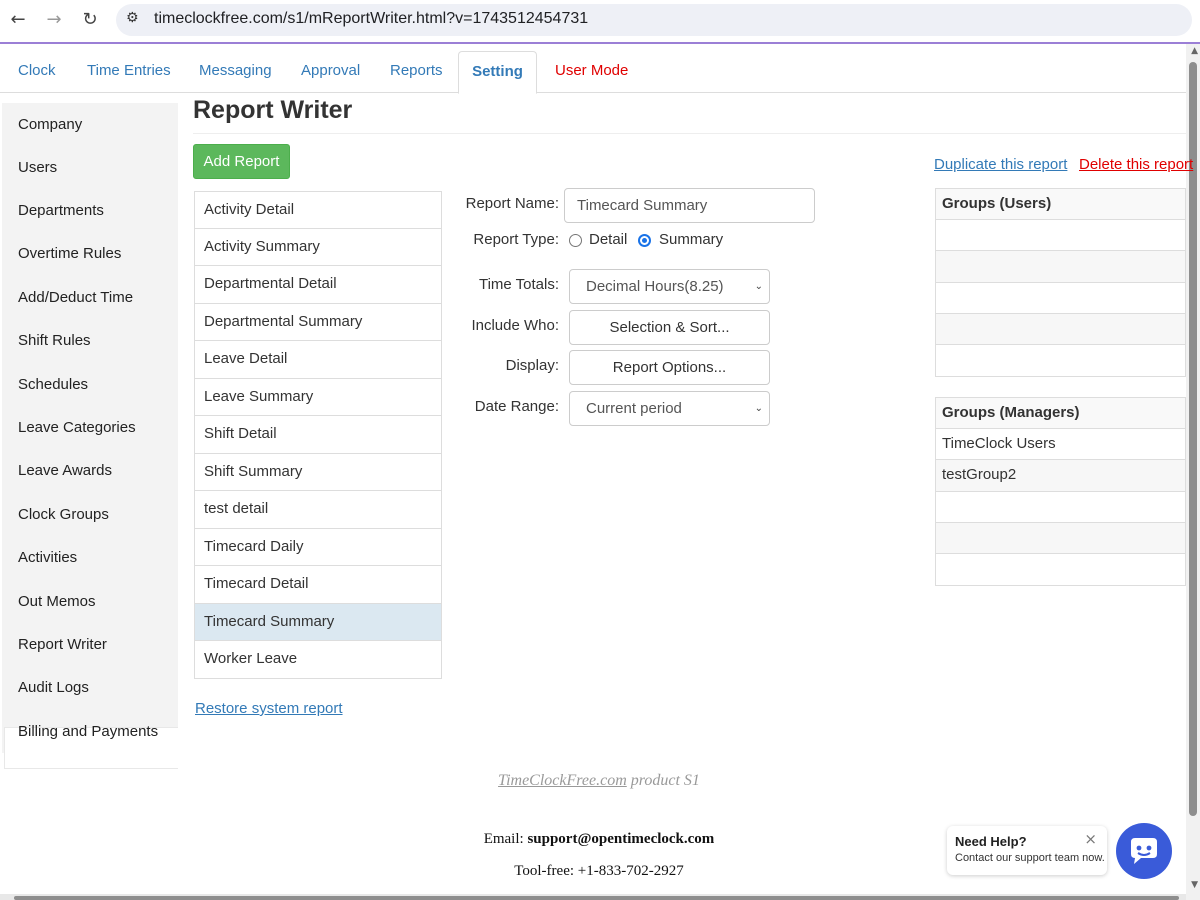  I want to click on groups-managers-row: TimeClock Users, so click(1060, 445).